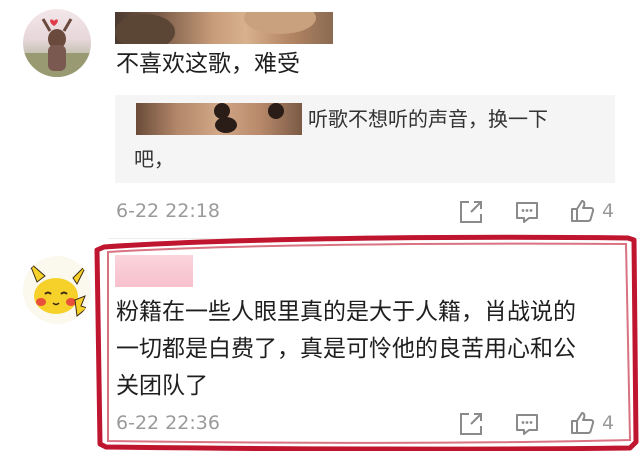  What do you see at coordinates (162, 386) in the screenshot?
I see `comment-text-line: 关团队了` at bounding box center [162, 386].